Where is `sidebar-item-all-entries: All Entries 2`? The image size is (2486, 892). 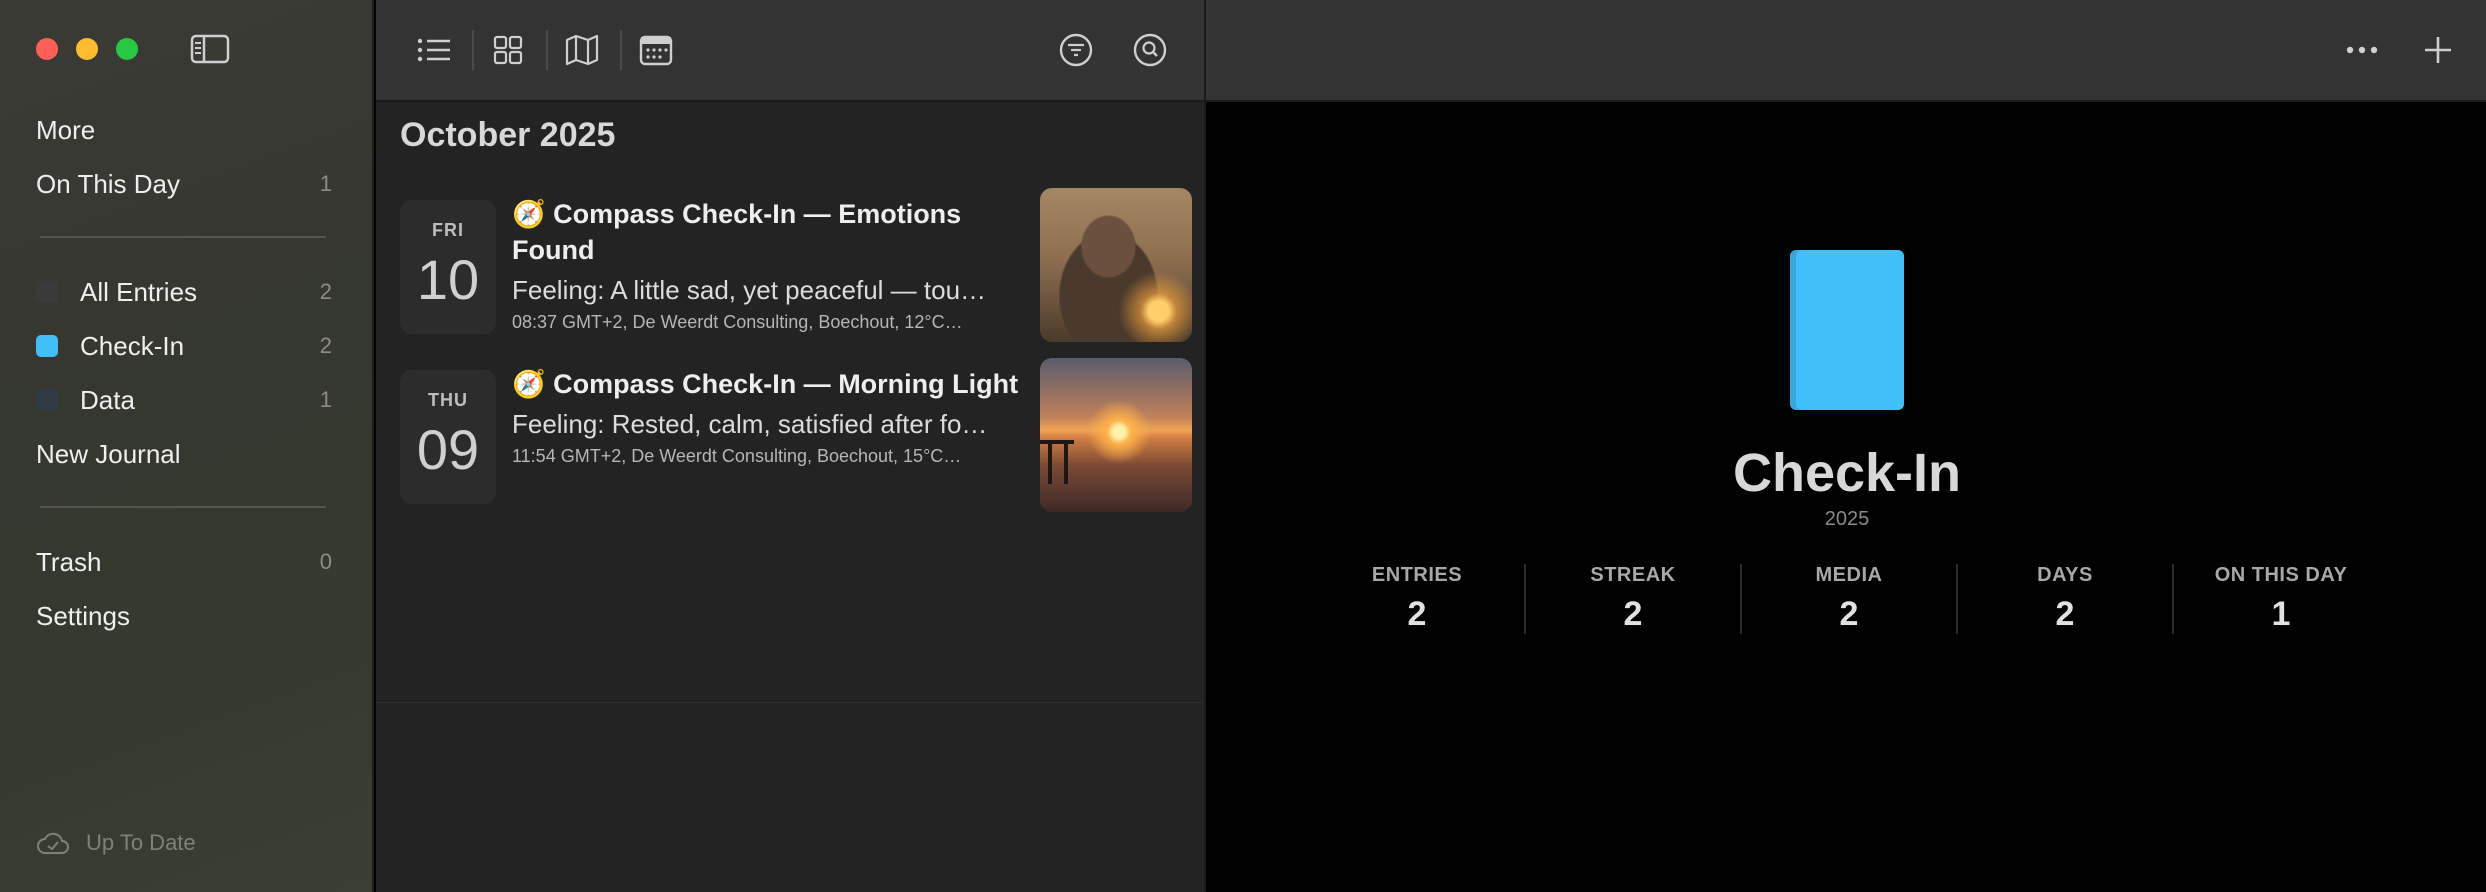
sidebar-item-all-entries: All Entries 2 is located at coordinates (184, 292).